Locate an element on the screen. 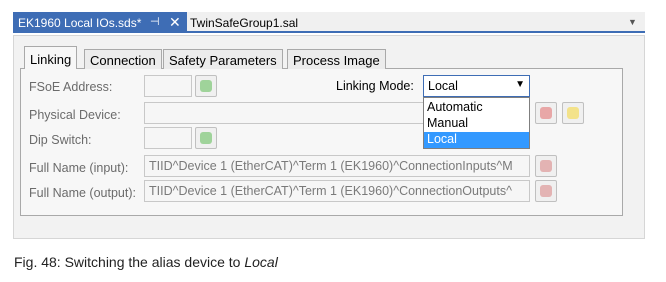 The image size is (666, 282). physical-device-link-button is located at coordinates (546, 113).